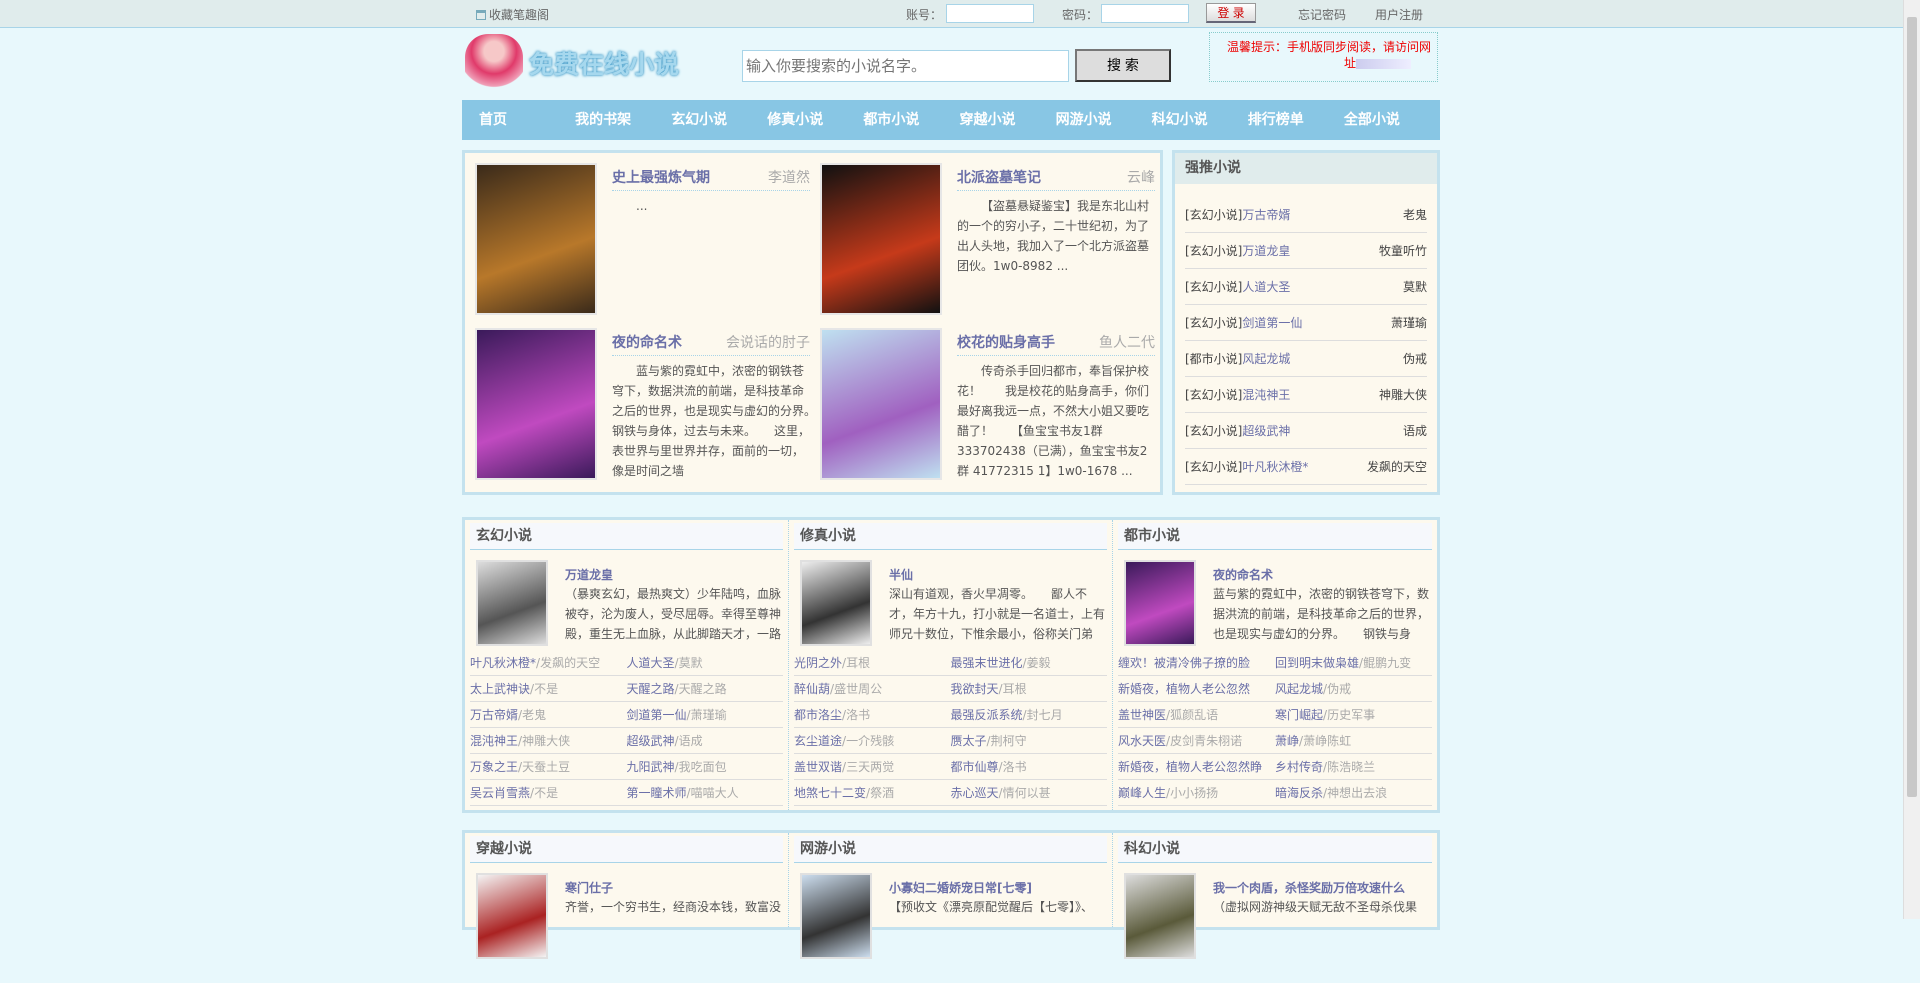 Image resolution: width=1920 pixels, height=983 pixels. What do you see at coordinates (975, 689) in the screenshot?
I see `book-link: 我欲封天` at bounding box center [975, 689].